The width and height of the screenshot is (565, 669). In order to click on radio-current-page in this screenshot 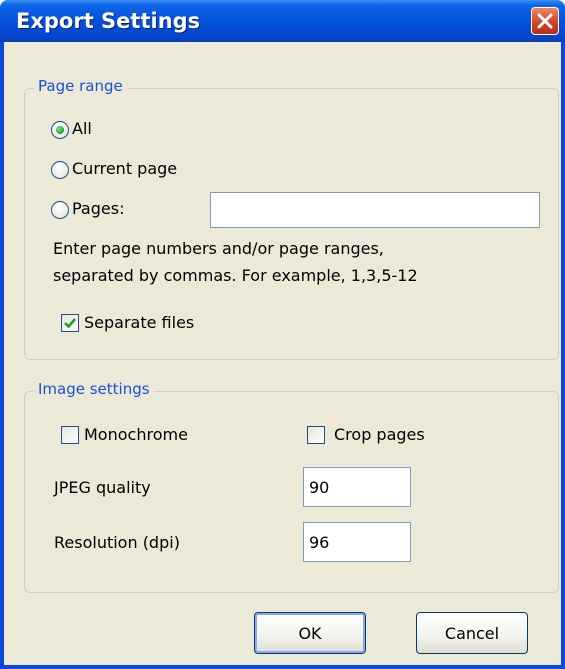, I will do `click(60, 170)`.